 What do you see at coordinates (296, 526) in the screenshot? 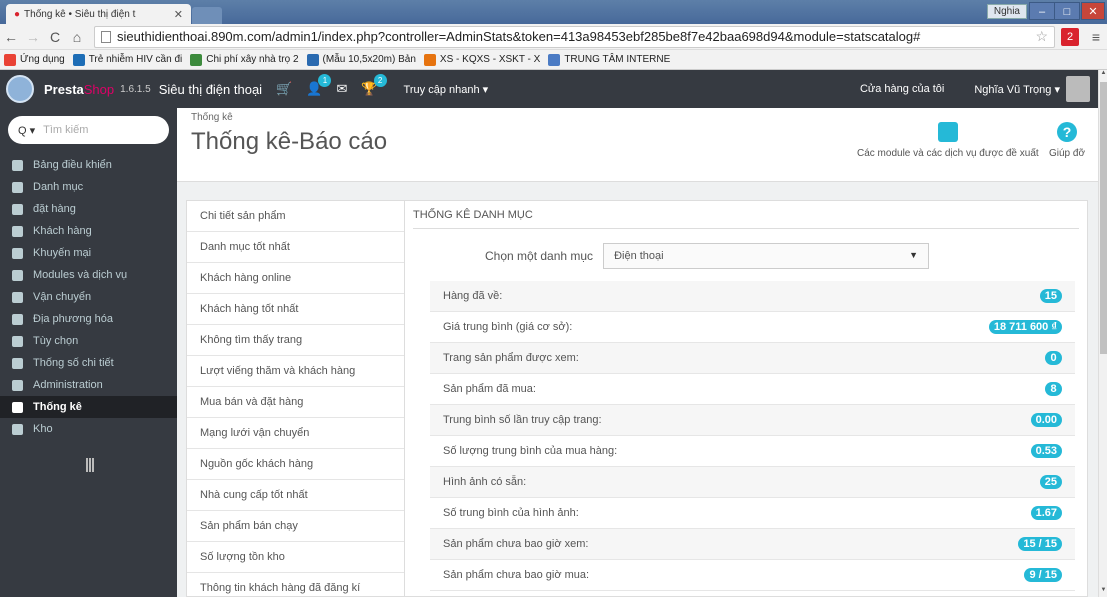
I see `list-item: Sản phẩm bán chạy` at bounding box center [296, 526].